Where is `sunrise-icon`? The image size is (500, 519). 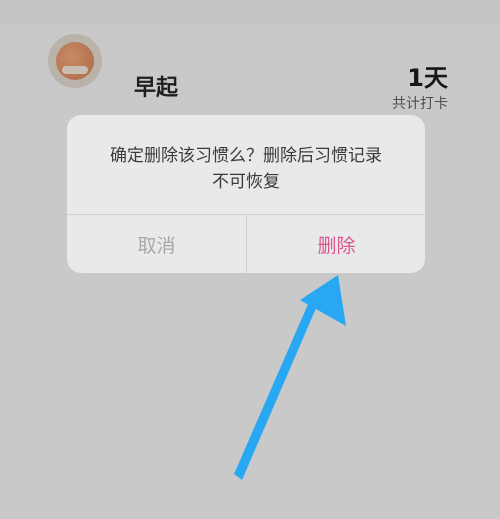
sunrise-icon is located at coordinates (75, 61).